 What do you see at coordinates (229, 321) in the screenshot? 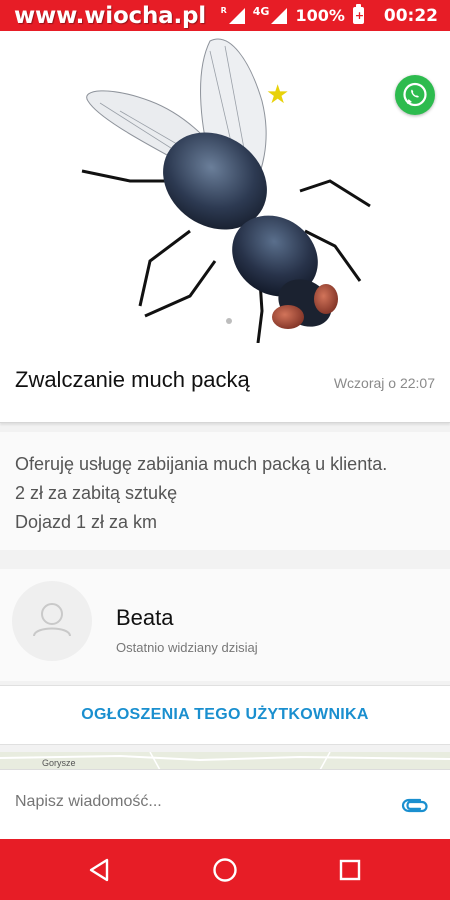
I see `photo-page-indicator` at bounding box center [229, 321].